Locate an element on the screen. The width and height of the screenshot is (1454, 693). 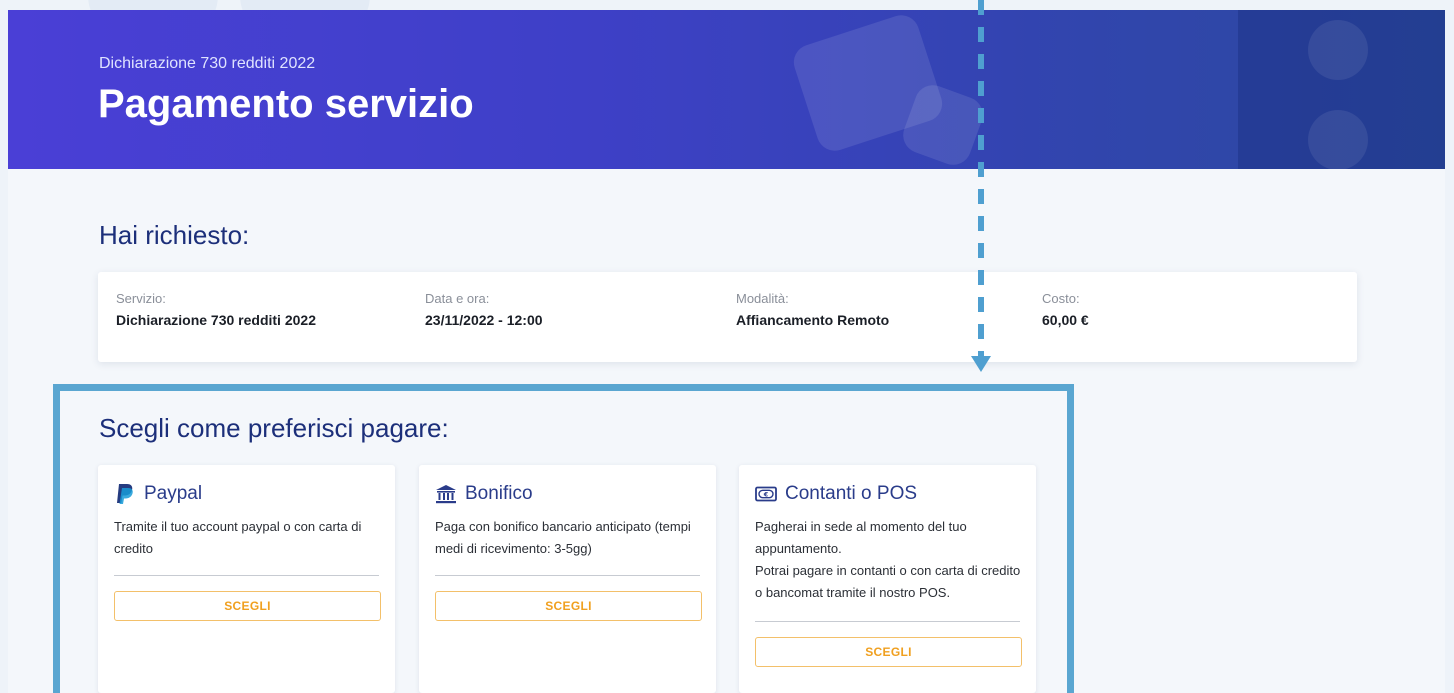
annotation-dotted-line is located at coordinates (981, 178).